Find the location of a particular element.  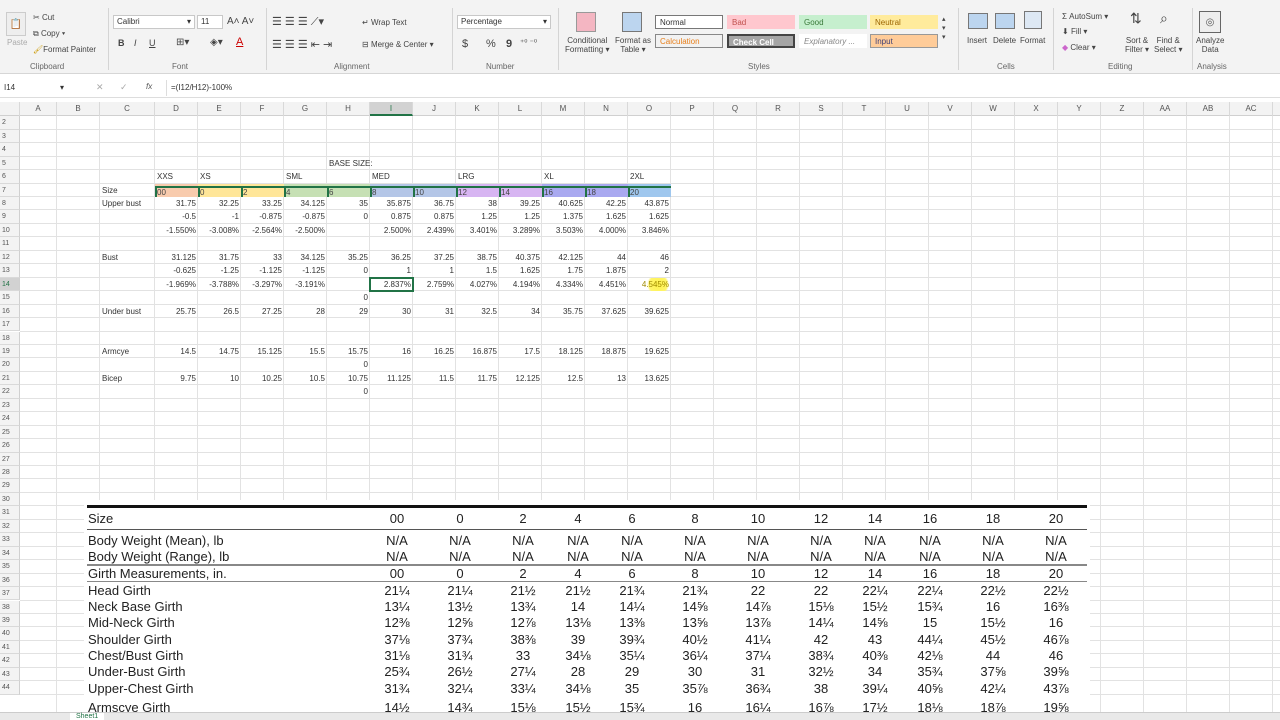

row-header-7: 7 is located at coordinates (10, 190).